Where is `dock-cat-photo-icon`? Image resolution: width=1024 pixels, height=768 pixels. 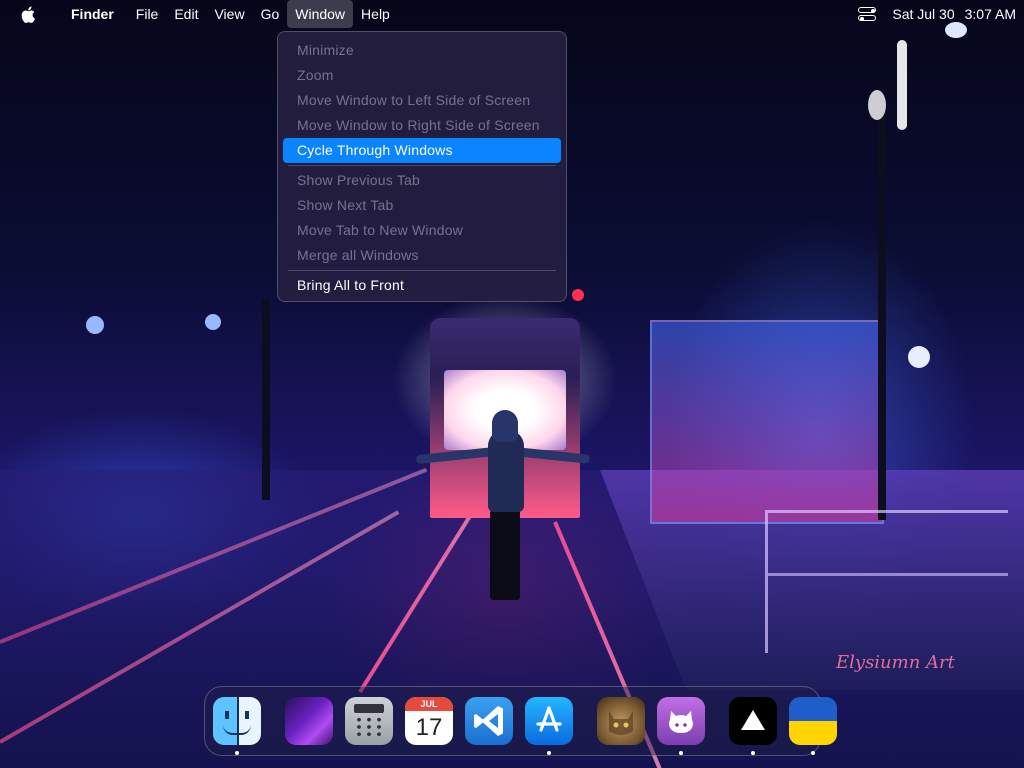
dock-cat-photo-icon is located at coordinates (621, 721).